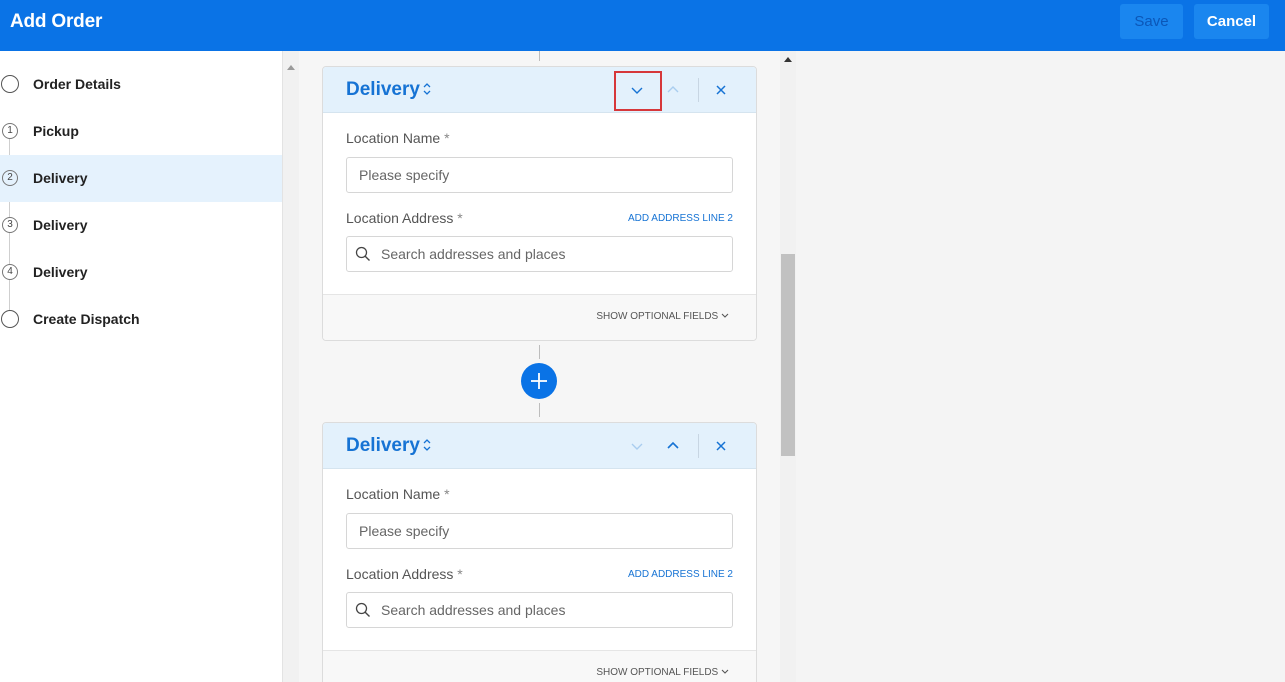 The image size is (1285, 682). Describe the element at coordinates (642, 25) in the screenshot. I see `top-bar: Add Order Save Cancel` at that location.